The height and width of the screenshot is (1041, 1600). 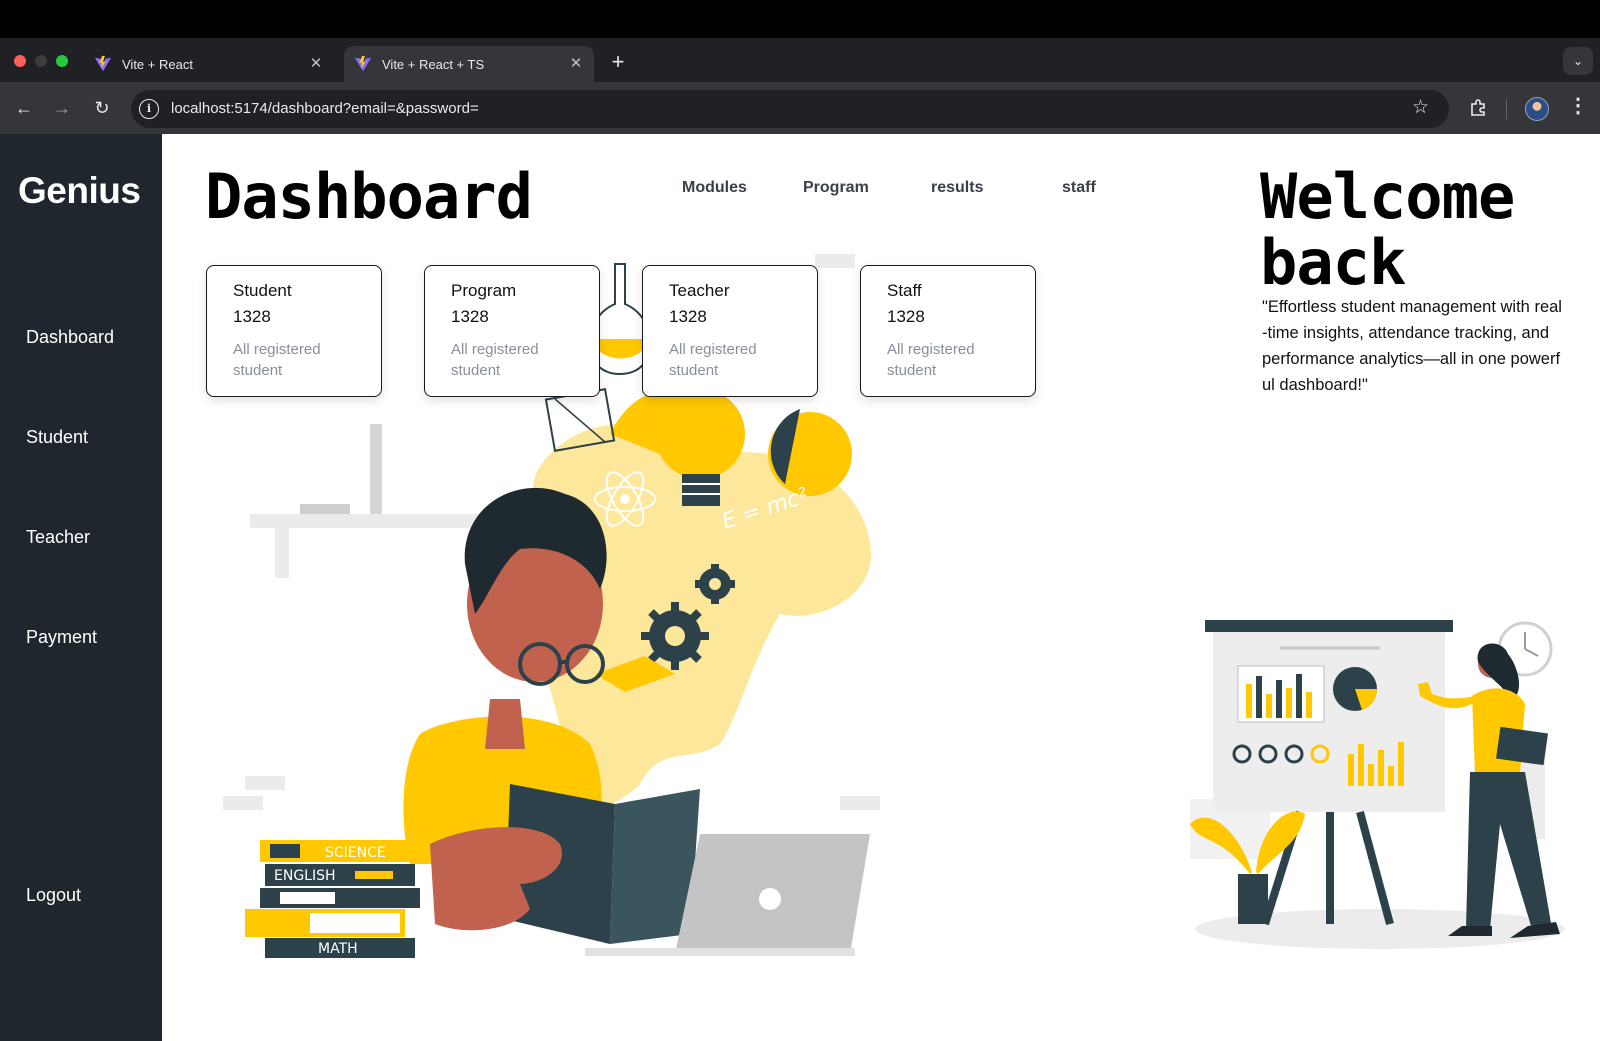 What do you see at coordinates (1377, 784) in the screenshot?
I see `presentation-illustration` at bounding box center [1377, 784].